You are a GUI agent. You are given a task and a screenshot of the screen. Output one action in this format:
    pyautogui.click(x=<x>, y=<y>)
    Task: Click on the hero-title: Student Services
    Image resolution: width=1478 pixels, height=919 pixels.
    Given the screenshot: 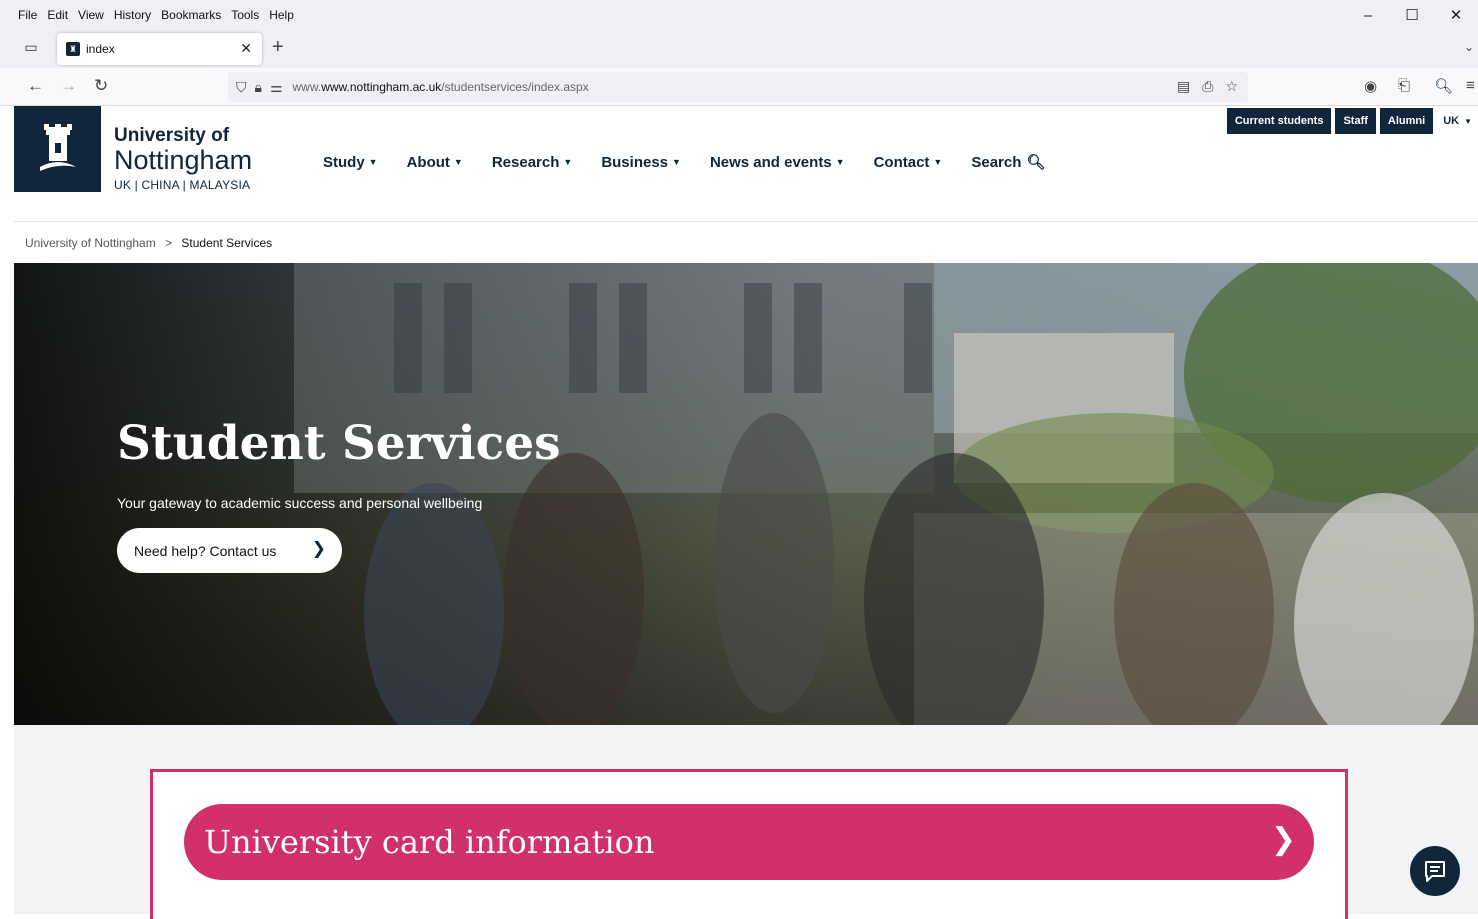 What is the action you would take?
    pyautogui.click(x=339, y=443)
    